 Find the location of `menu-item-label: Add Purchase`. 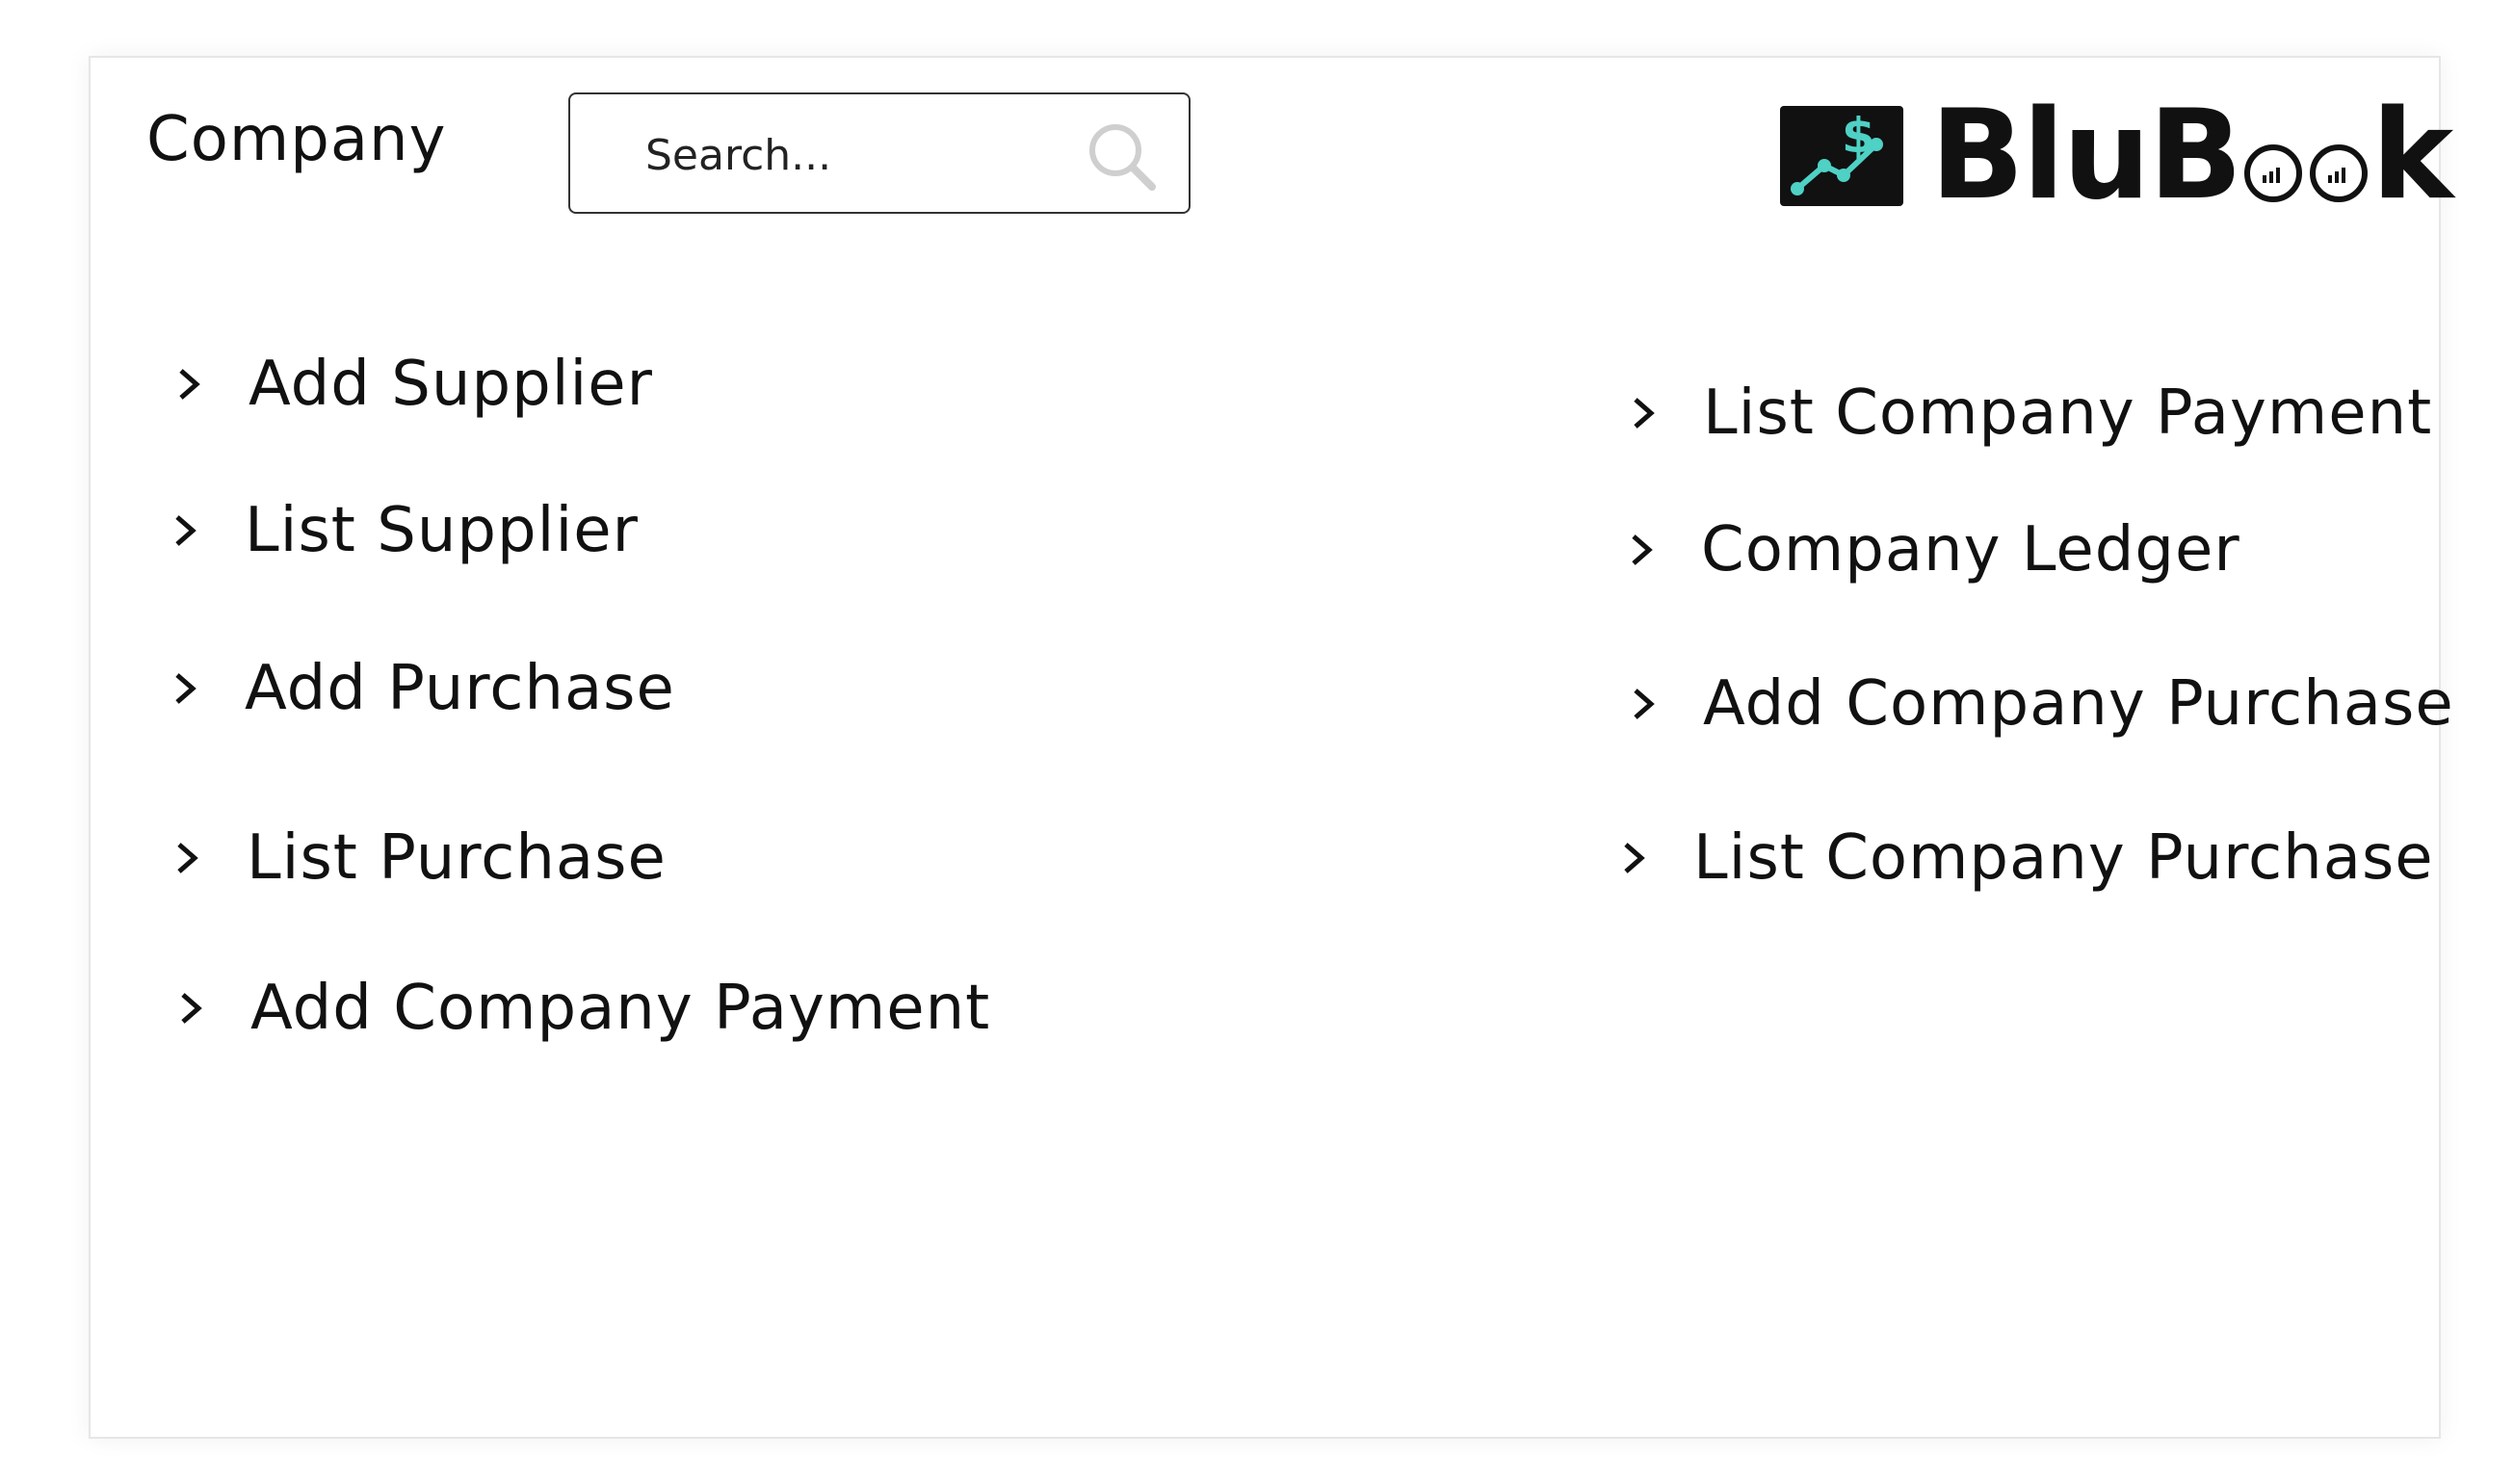

menu-item-label: Add Purchase is located at coordinates (460, 688).